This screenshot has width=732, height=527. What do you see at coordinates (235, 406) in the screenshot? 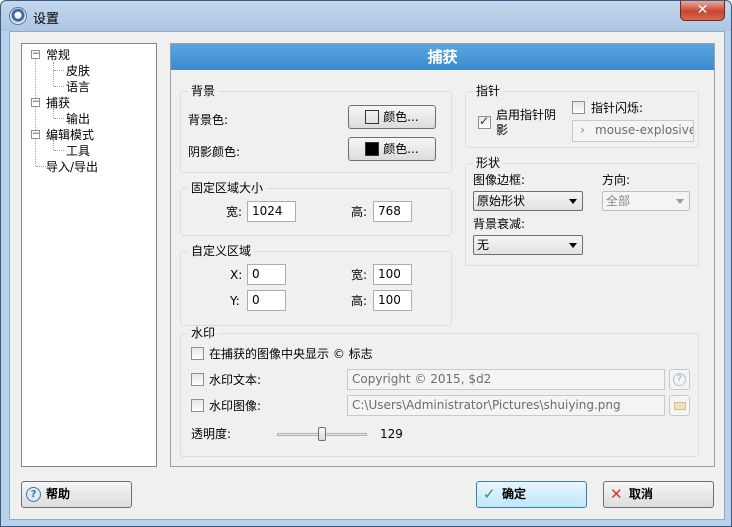
I see `watermark-image-label: 水印图像:` at bounding box center [235, 406].